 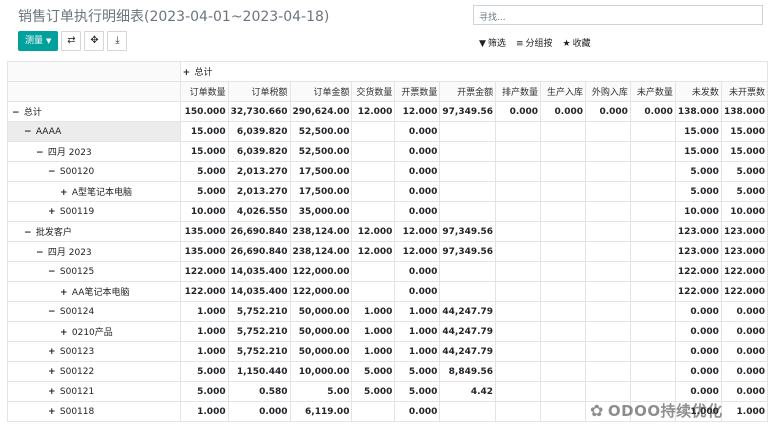 I want to click on row-header: + 0210产品, so click(x=94, y=331).